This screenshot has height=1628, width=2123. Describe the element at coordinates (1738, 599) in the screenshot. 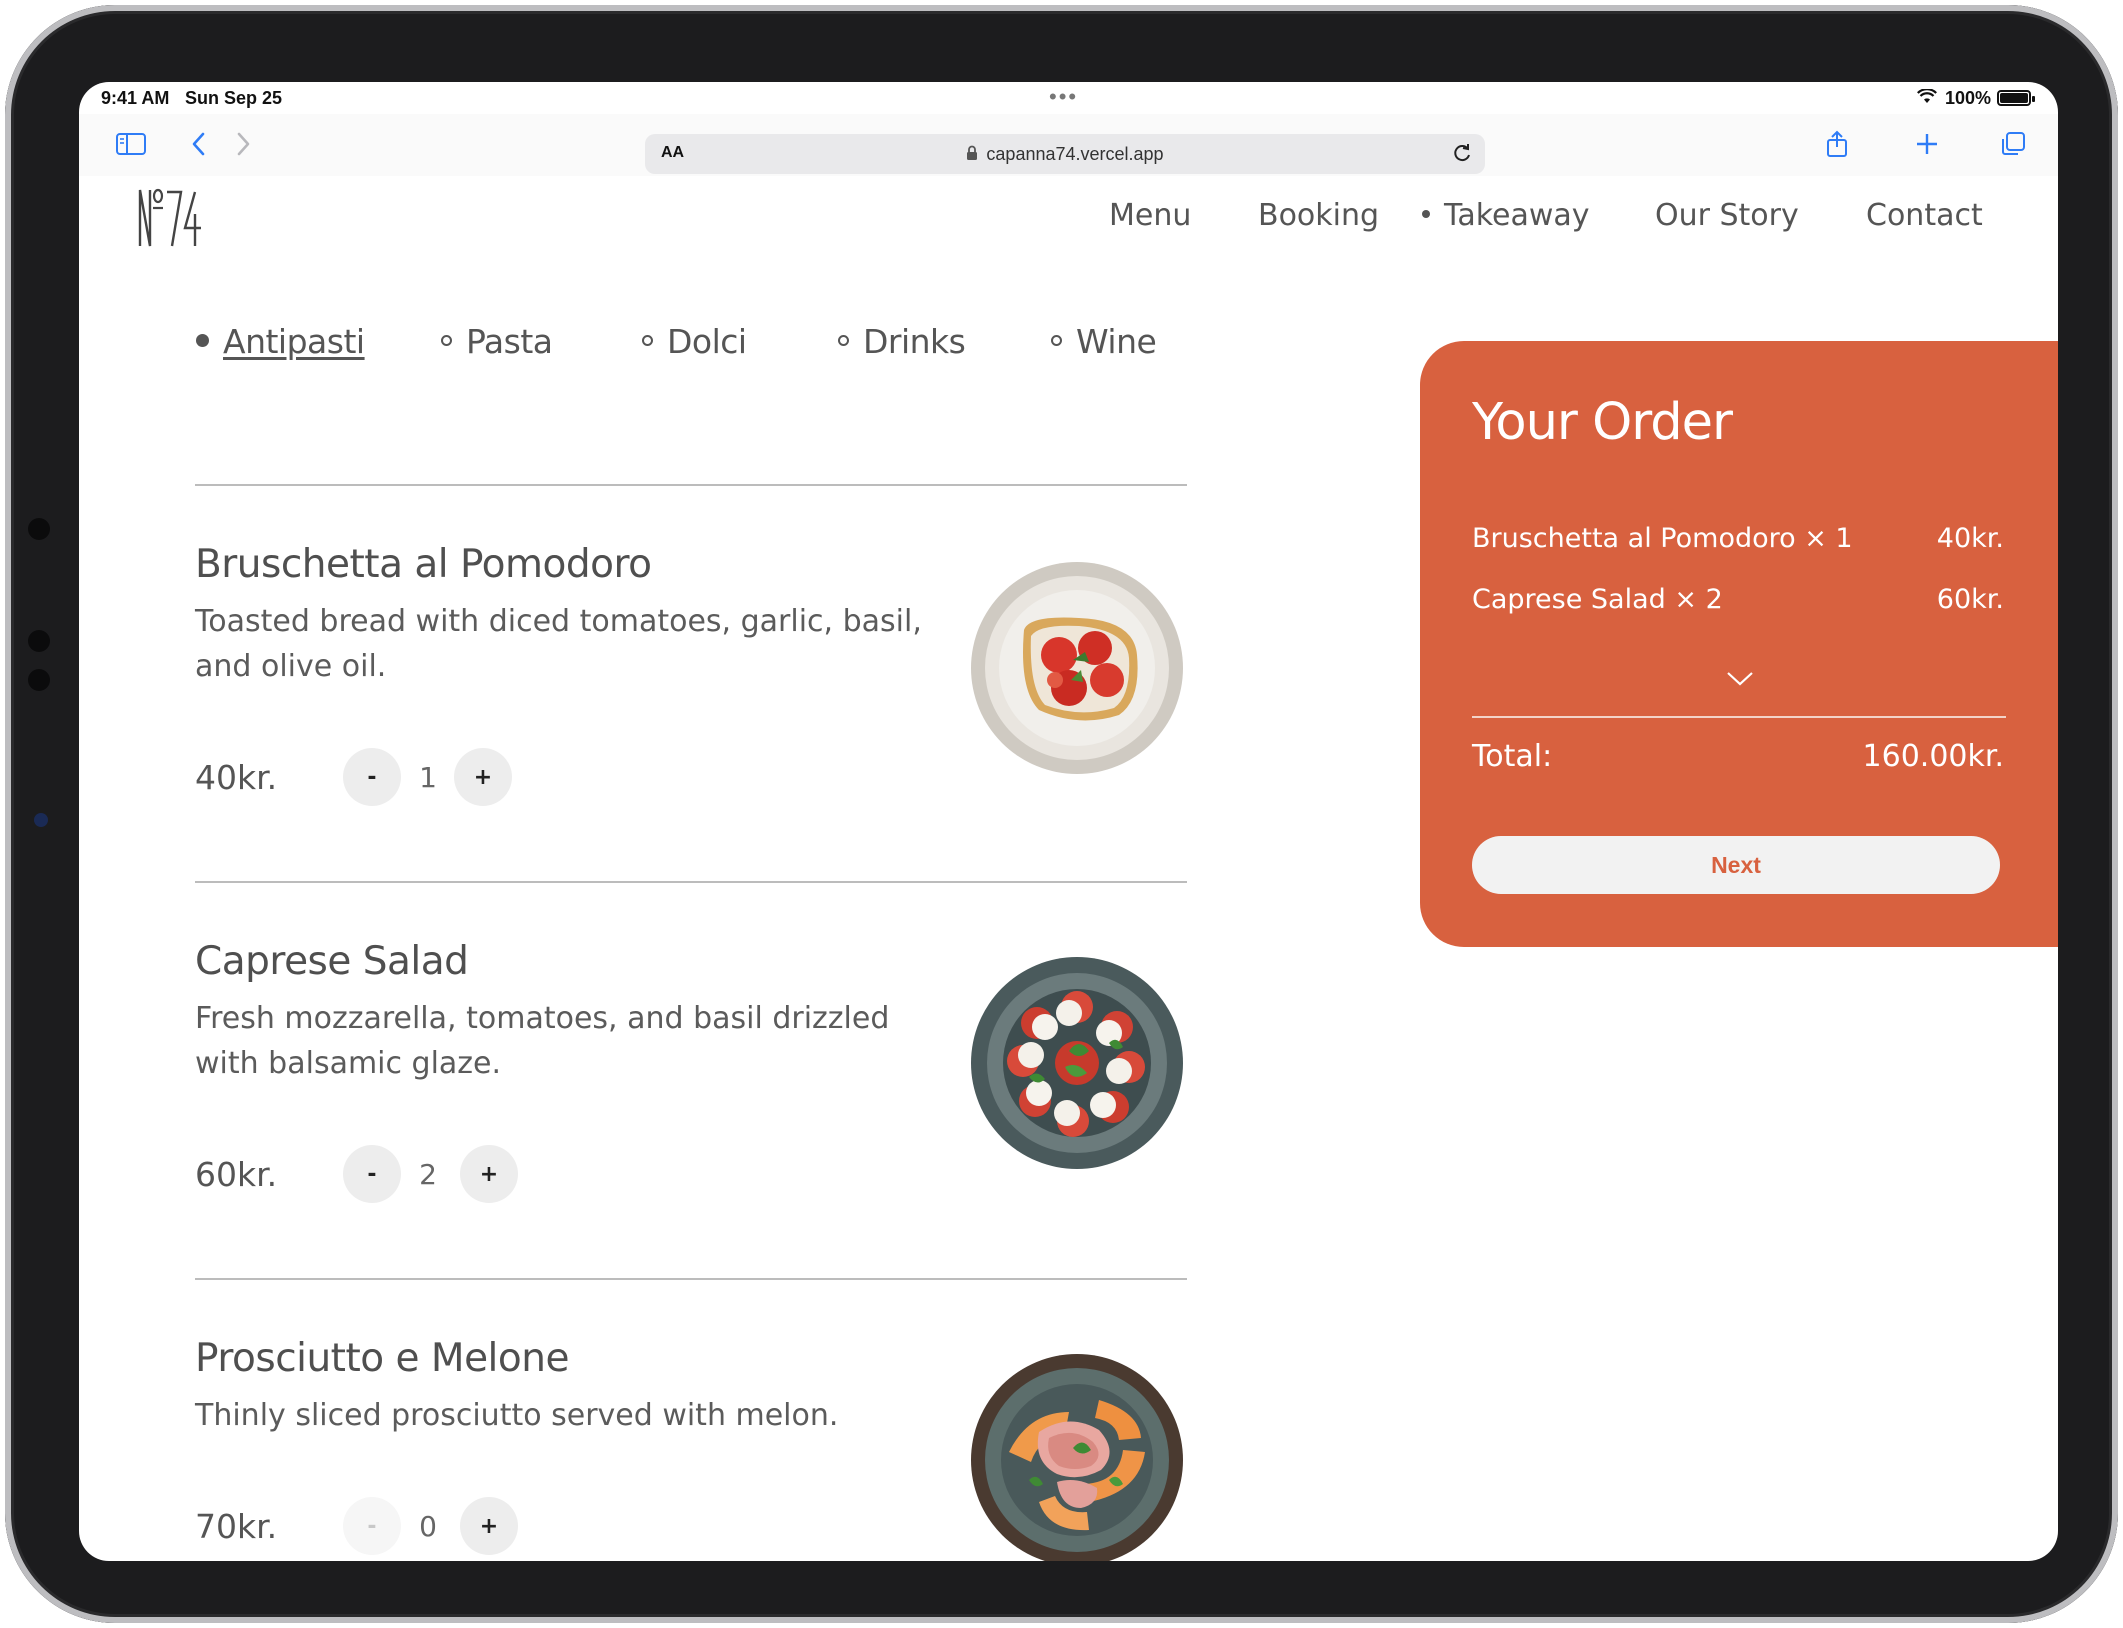

I see `order-line: Caprese Salad × 2 60kr.` at that location.